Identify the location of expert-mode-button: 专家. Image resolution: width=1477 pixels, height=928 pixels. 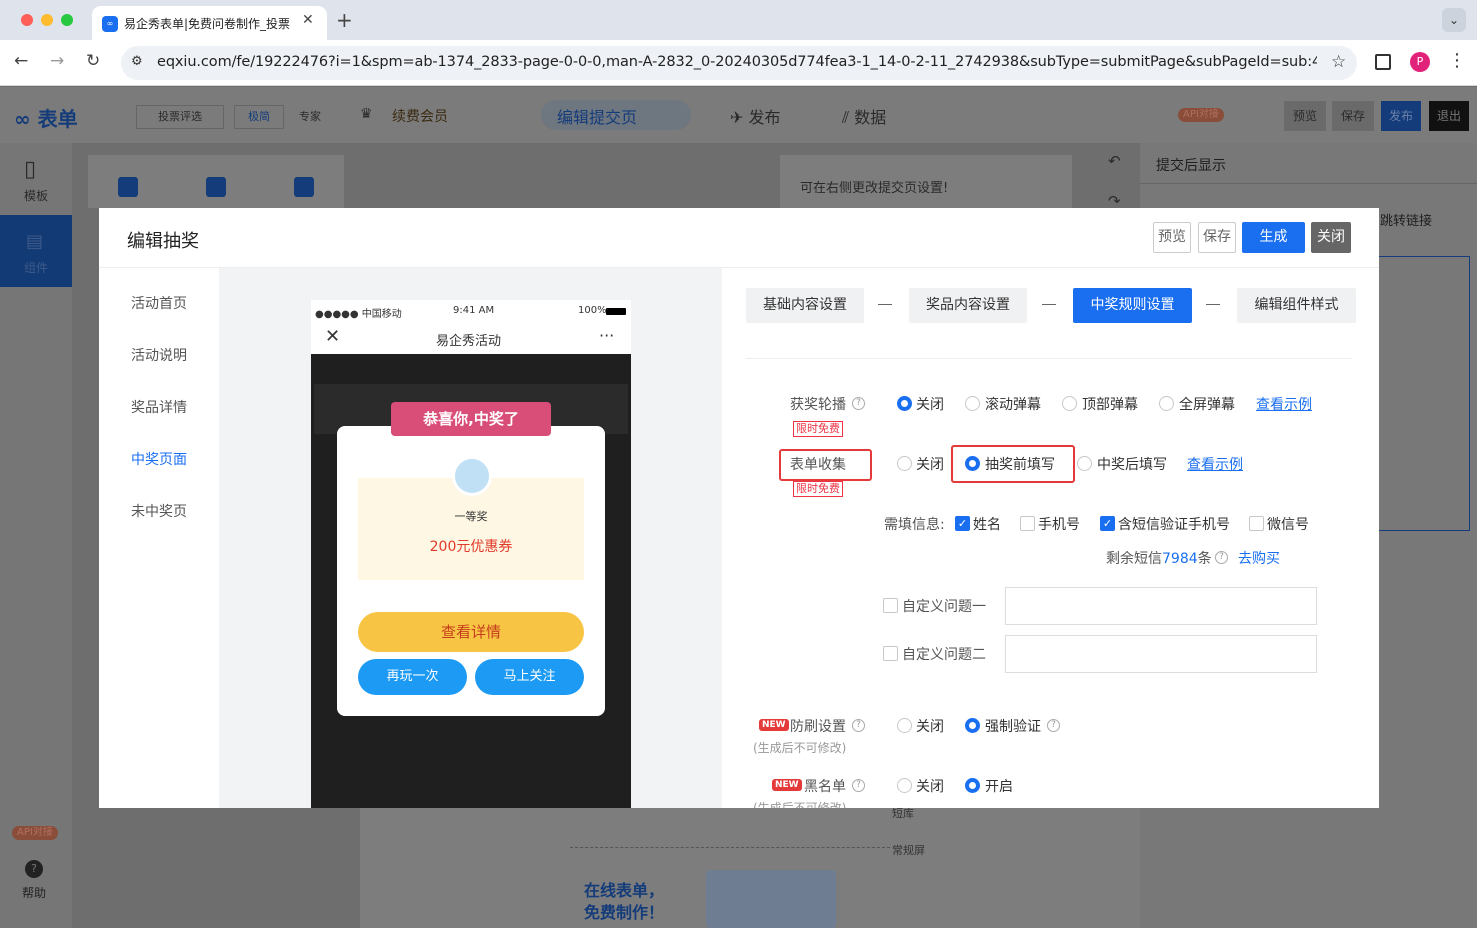
(310, 117).